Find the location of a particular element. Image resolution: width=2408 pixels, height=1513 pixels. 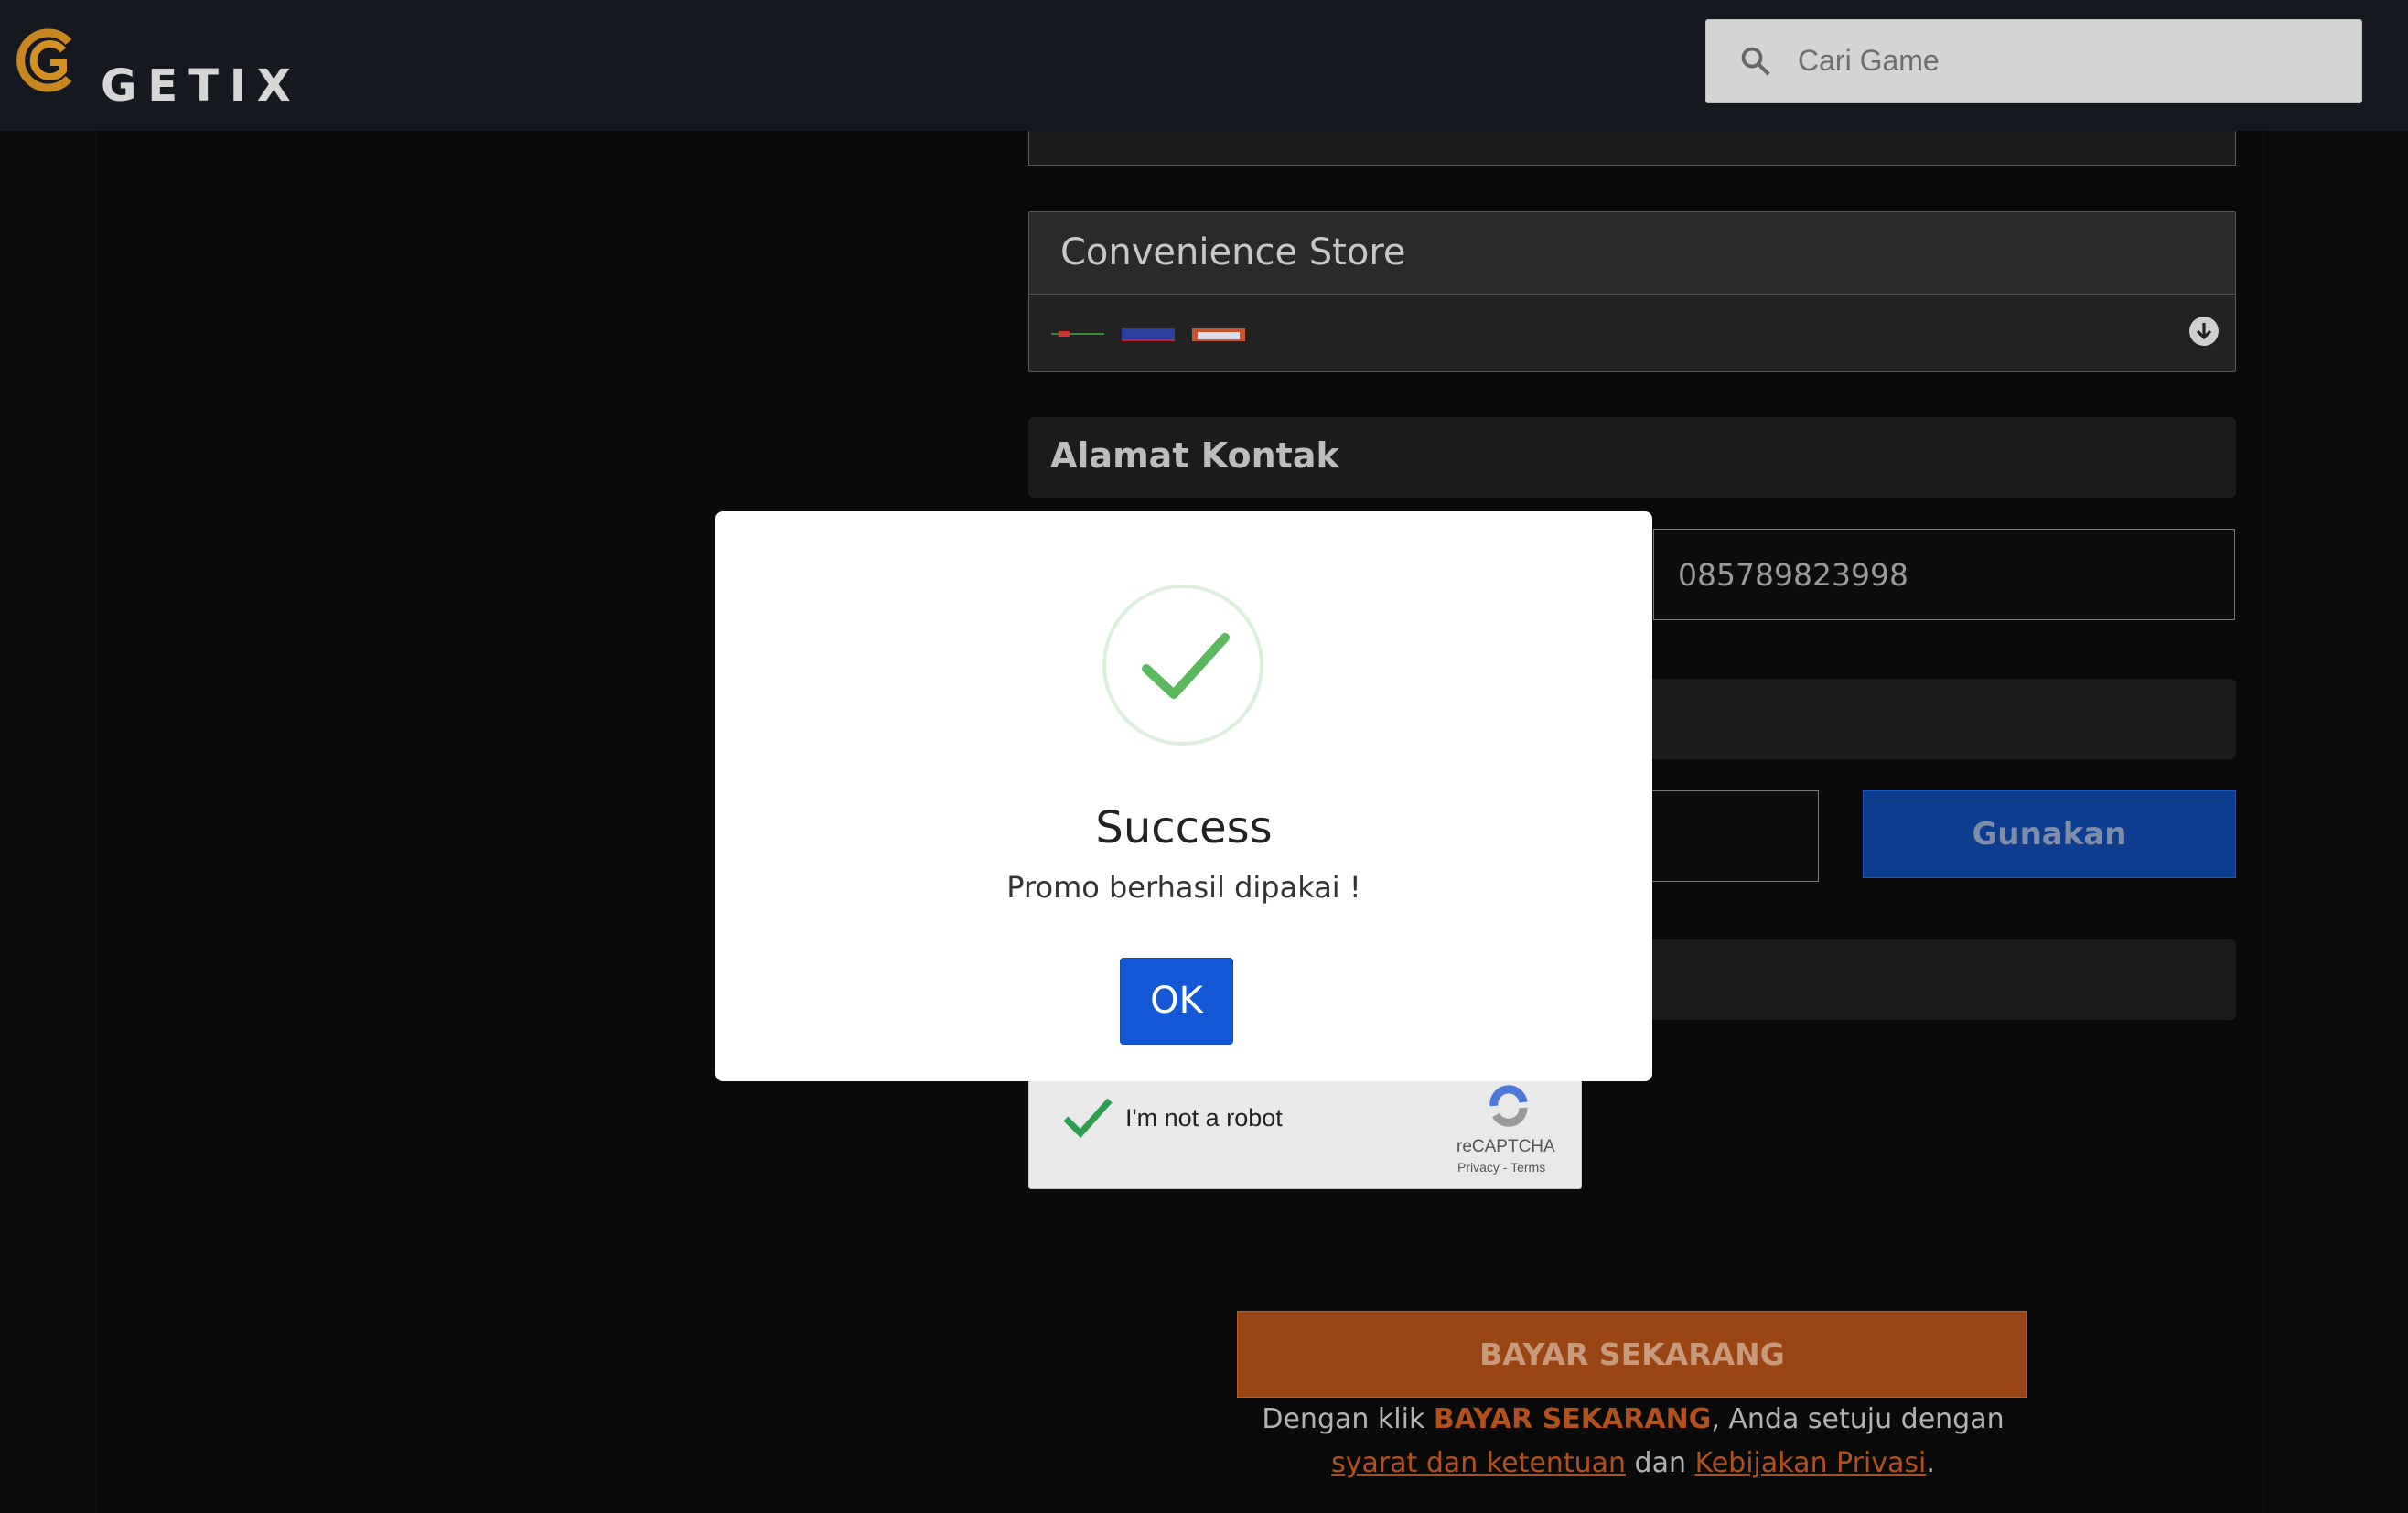

success-dialog: Success Promo berhasil dipakai ! OK is located at coordinates (1183, 796).